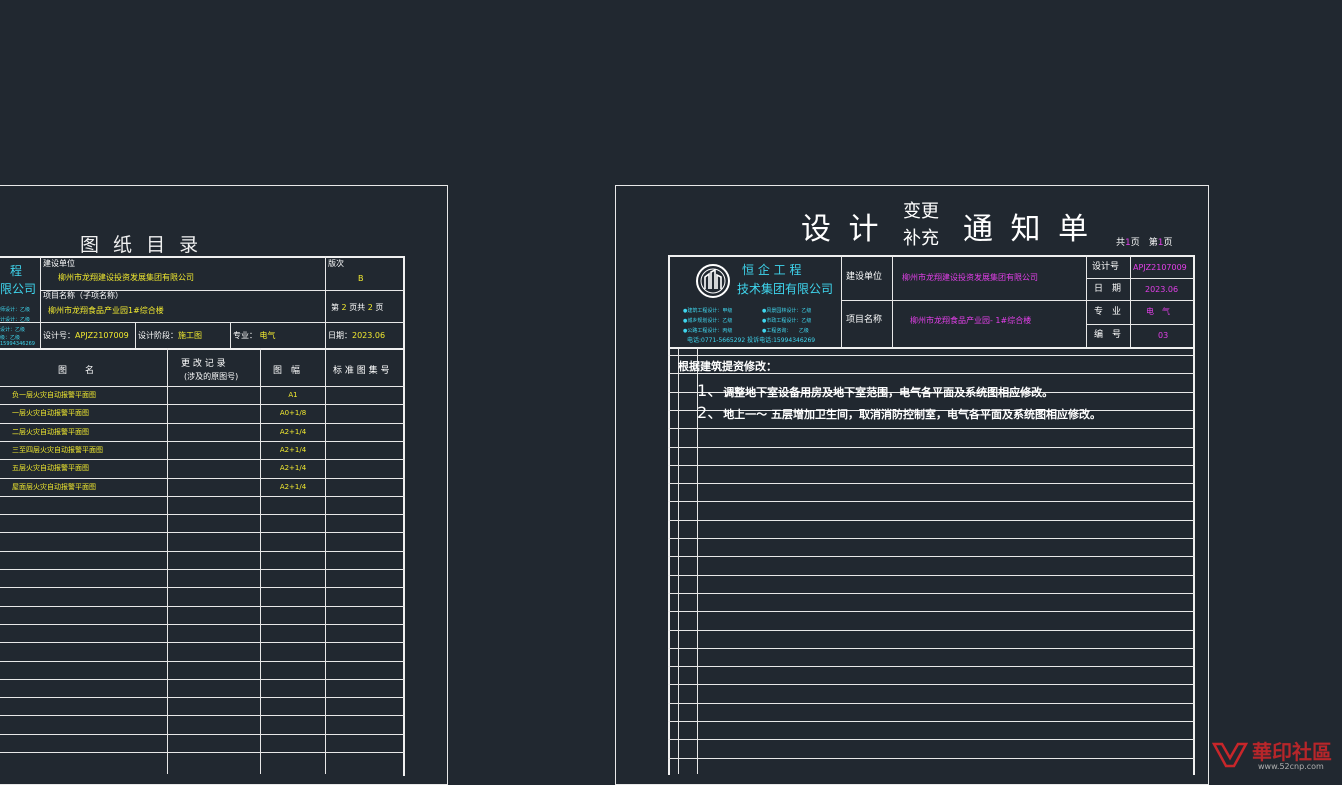 This screenshot has height=785, width=1342. I want to click on major-value: 电 气, so click(1158, 311).